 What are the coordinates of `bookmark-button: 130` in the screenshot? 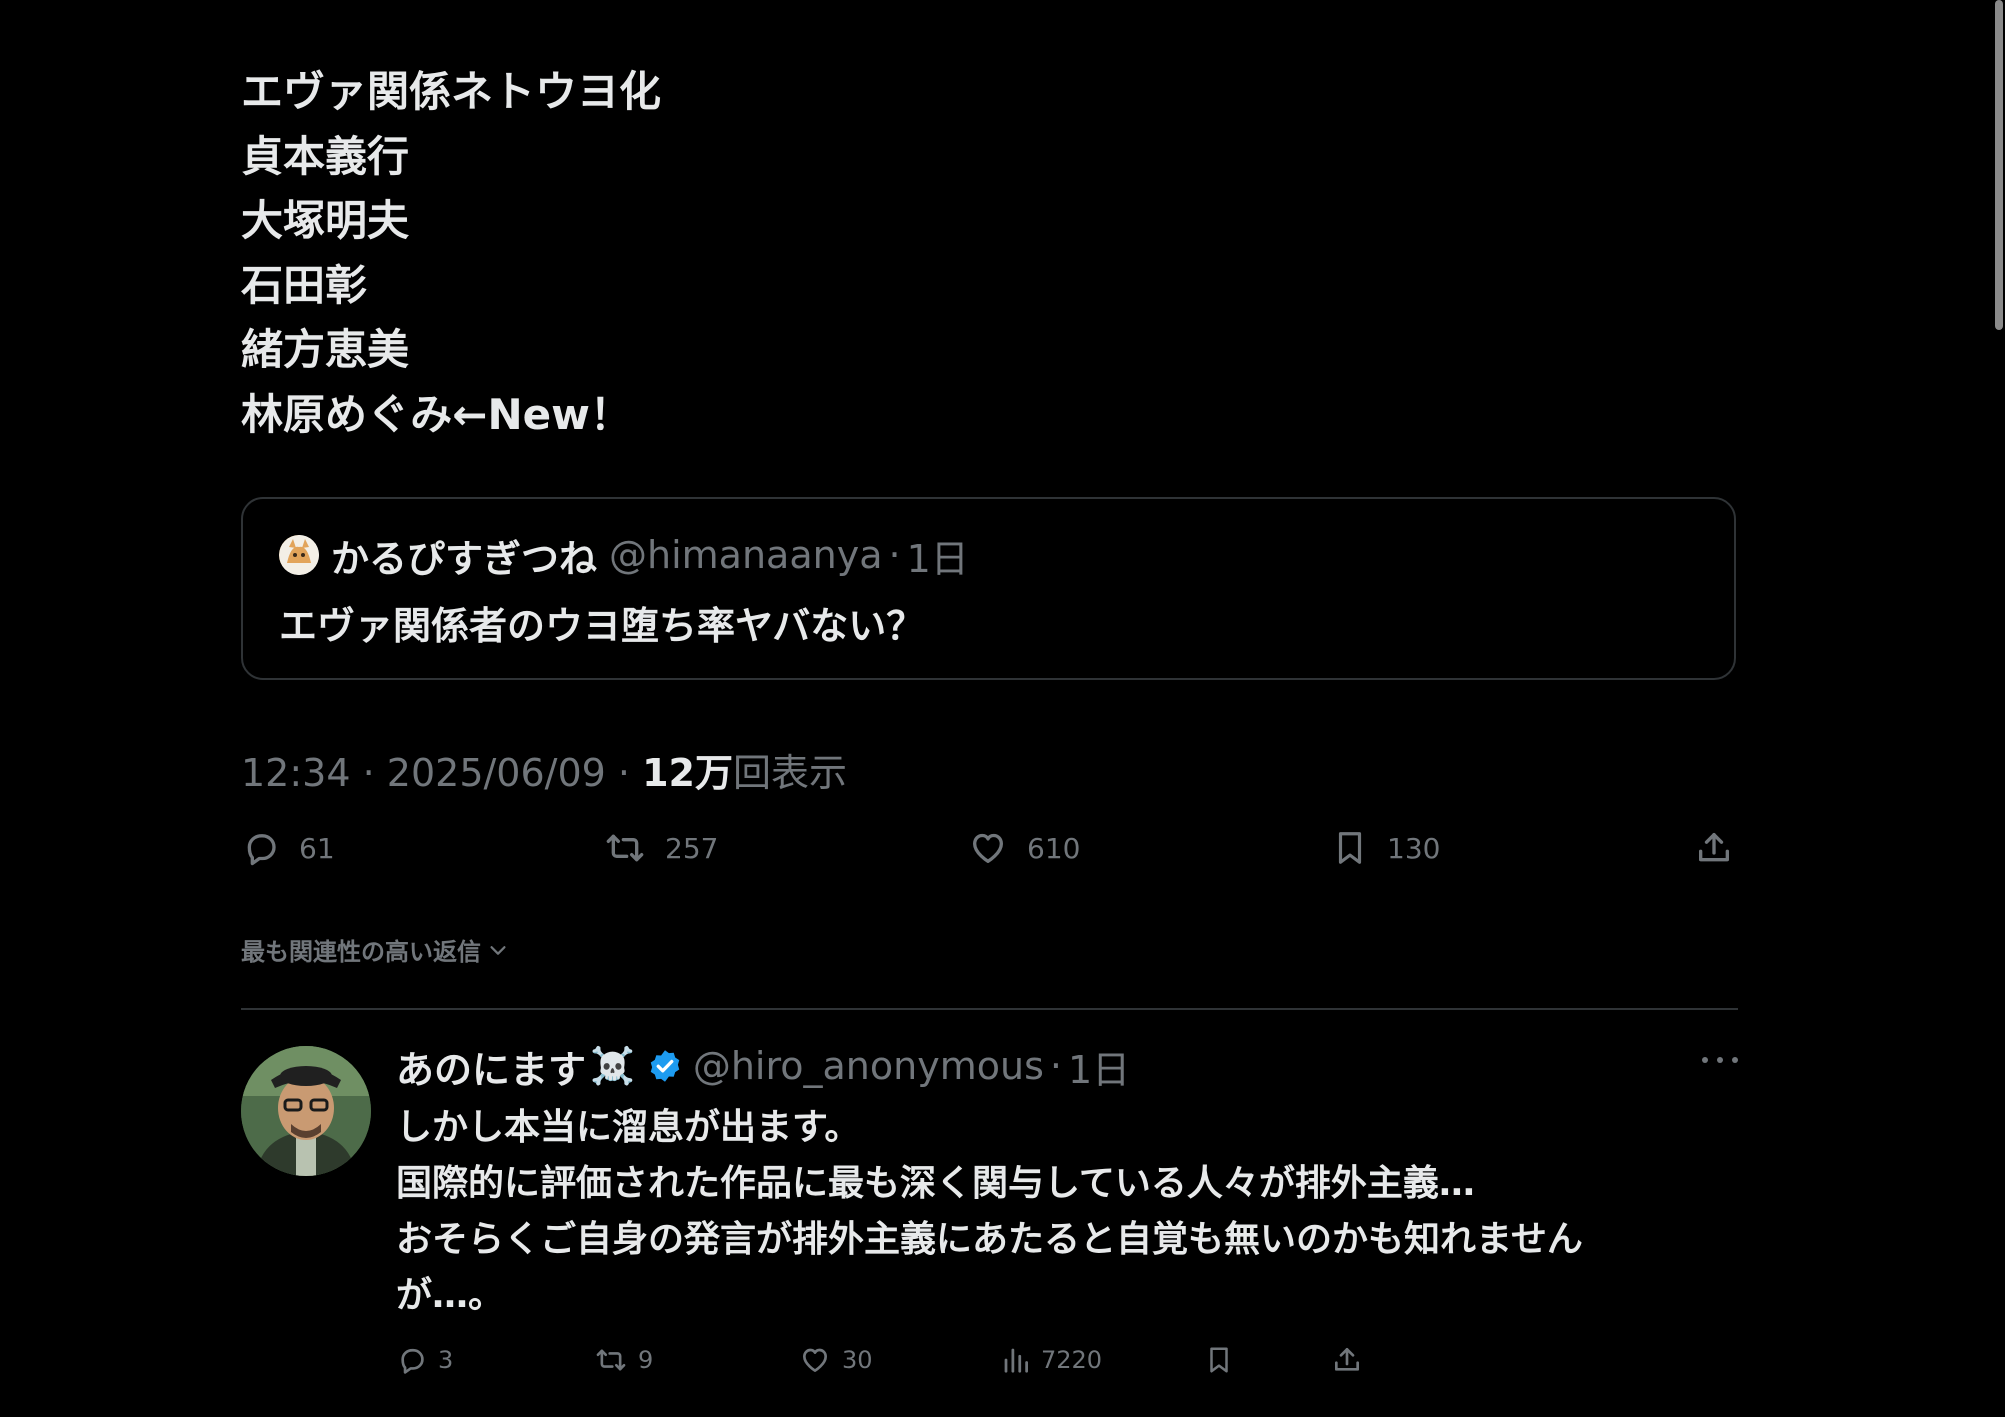 It's located at (1385, 848).